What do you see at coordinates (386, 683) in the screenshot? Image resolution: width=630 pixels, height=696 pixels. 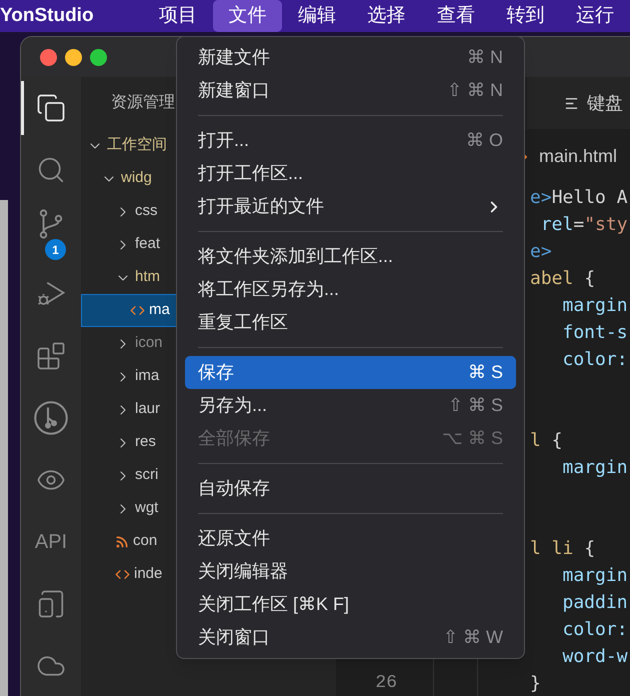 I see `line-number: 26` at bounding box center [386, 683].